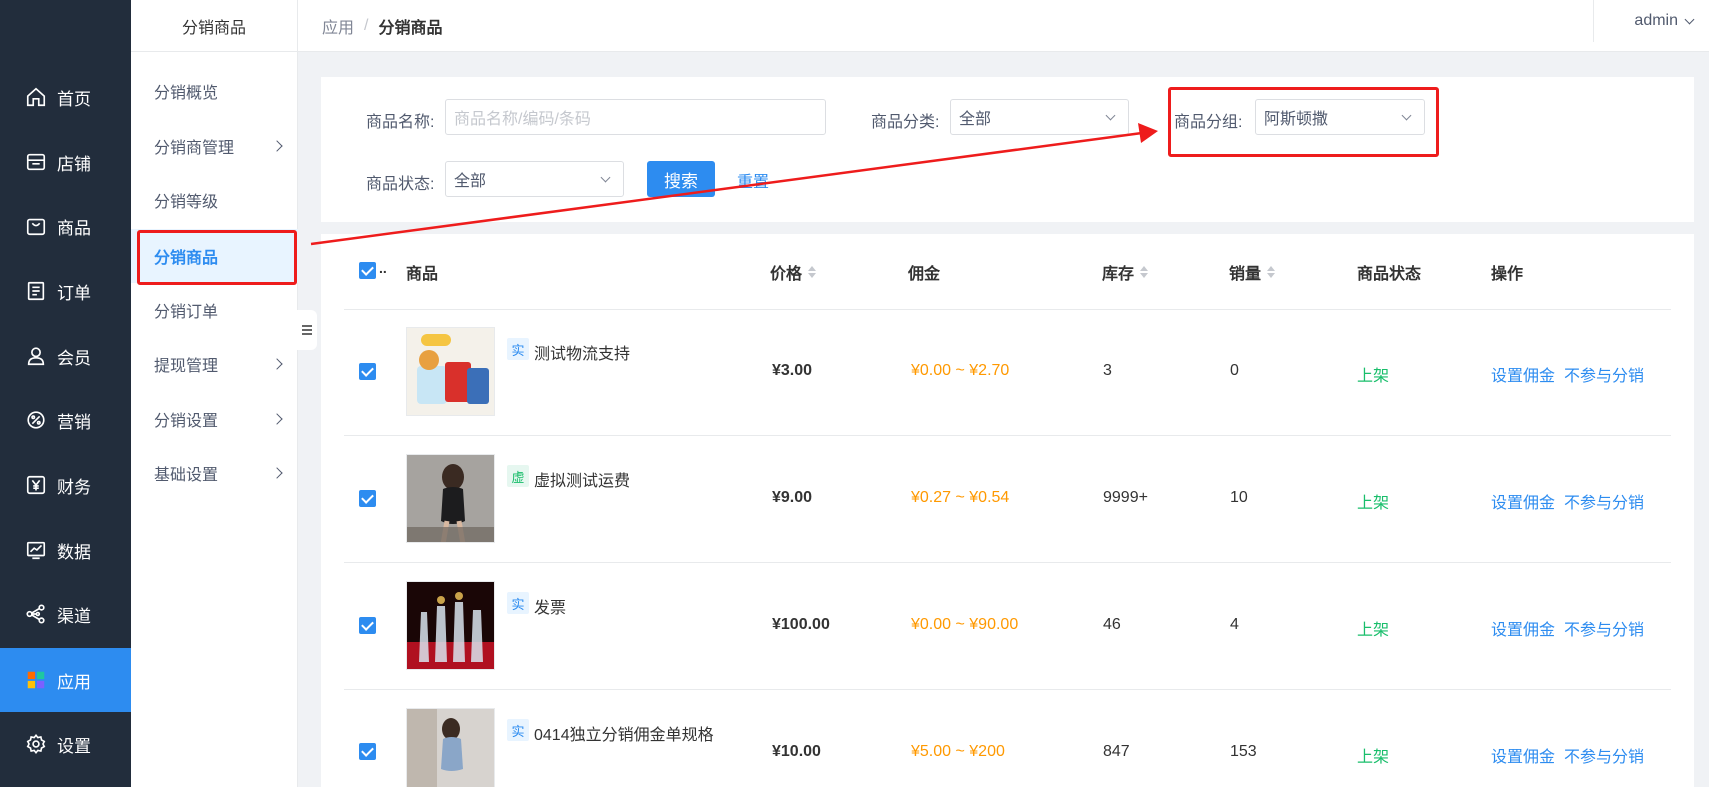 This screenshot has height=787, width=1709. What do you see at coordinates (1116, 751) in the screenshot?
I see `stock-value: 847` at bounding box center [1116, 751].